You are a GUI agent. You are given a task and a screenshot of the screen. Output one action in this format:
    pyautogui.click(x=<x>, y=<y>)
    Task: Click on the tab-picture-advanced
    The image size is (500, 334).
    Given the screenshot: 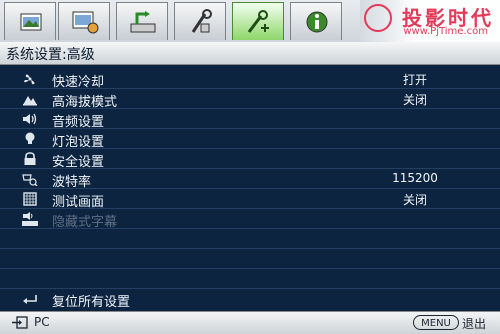 What is the action you would take?
    pyautogui.click(x=84, y=21)
    